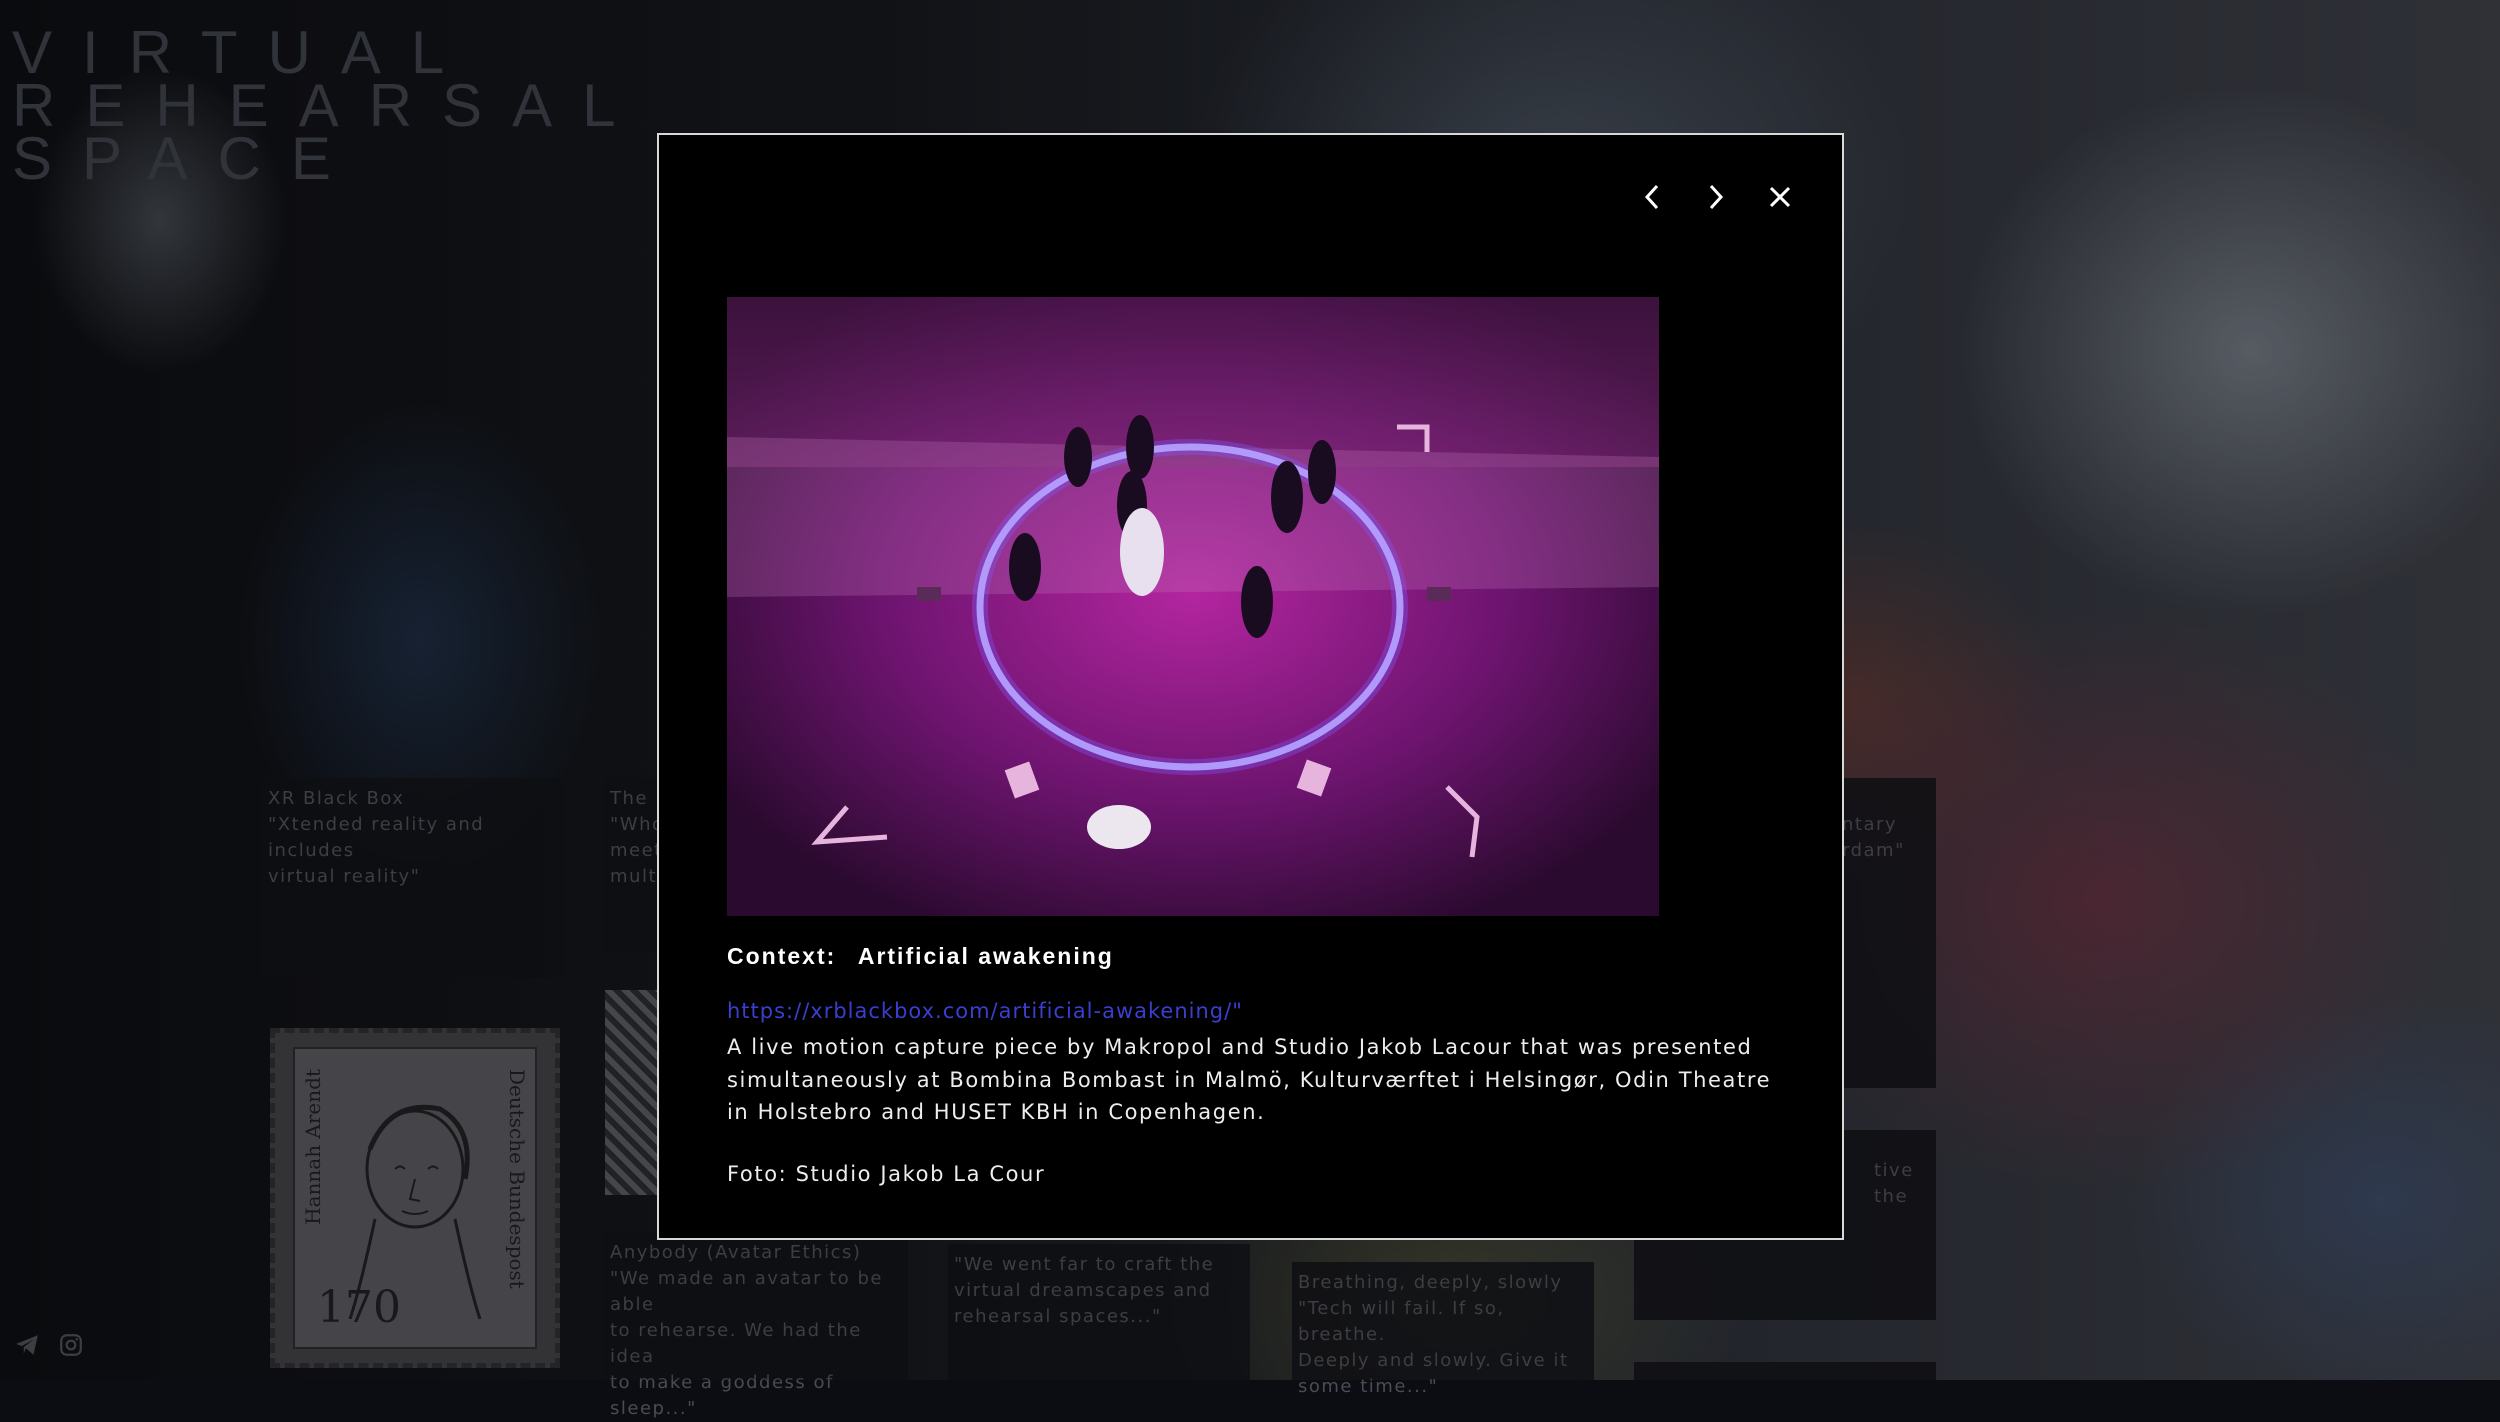  I want to click on prev-button, so click(1652, 197).